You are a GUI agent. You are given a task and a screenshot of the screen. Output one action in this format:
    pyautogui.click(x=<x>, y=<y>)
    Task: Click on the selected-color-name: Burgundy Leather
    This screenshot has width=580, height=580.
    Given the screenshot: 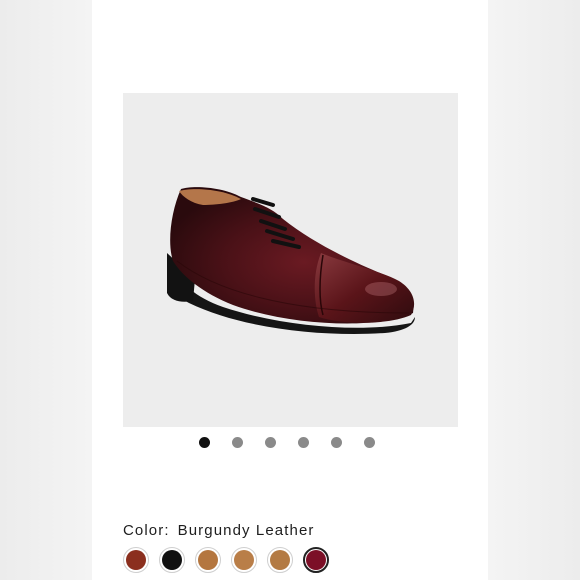 What is the action you would take?
    pyautogui.click(x=246, y=530)
    